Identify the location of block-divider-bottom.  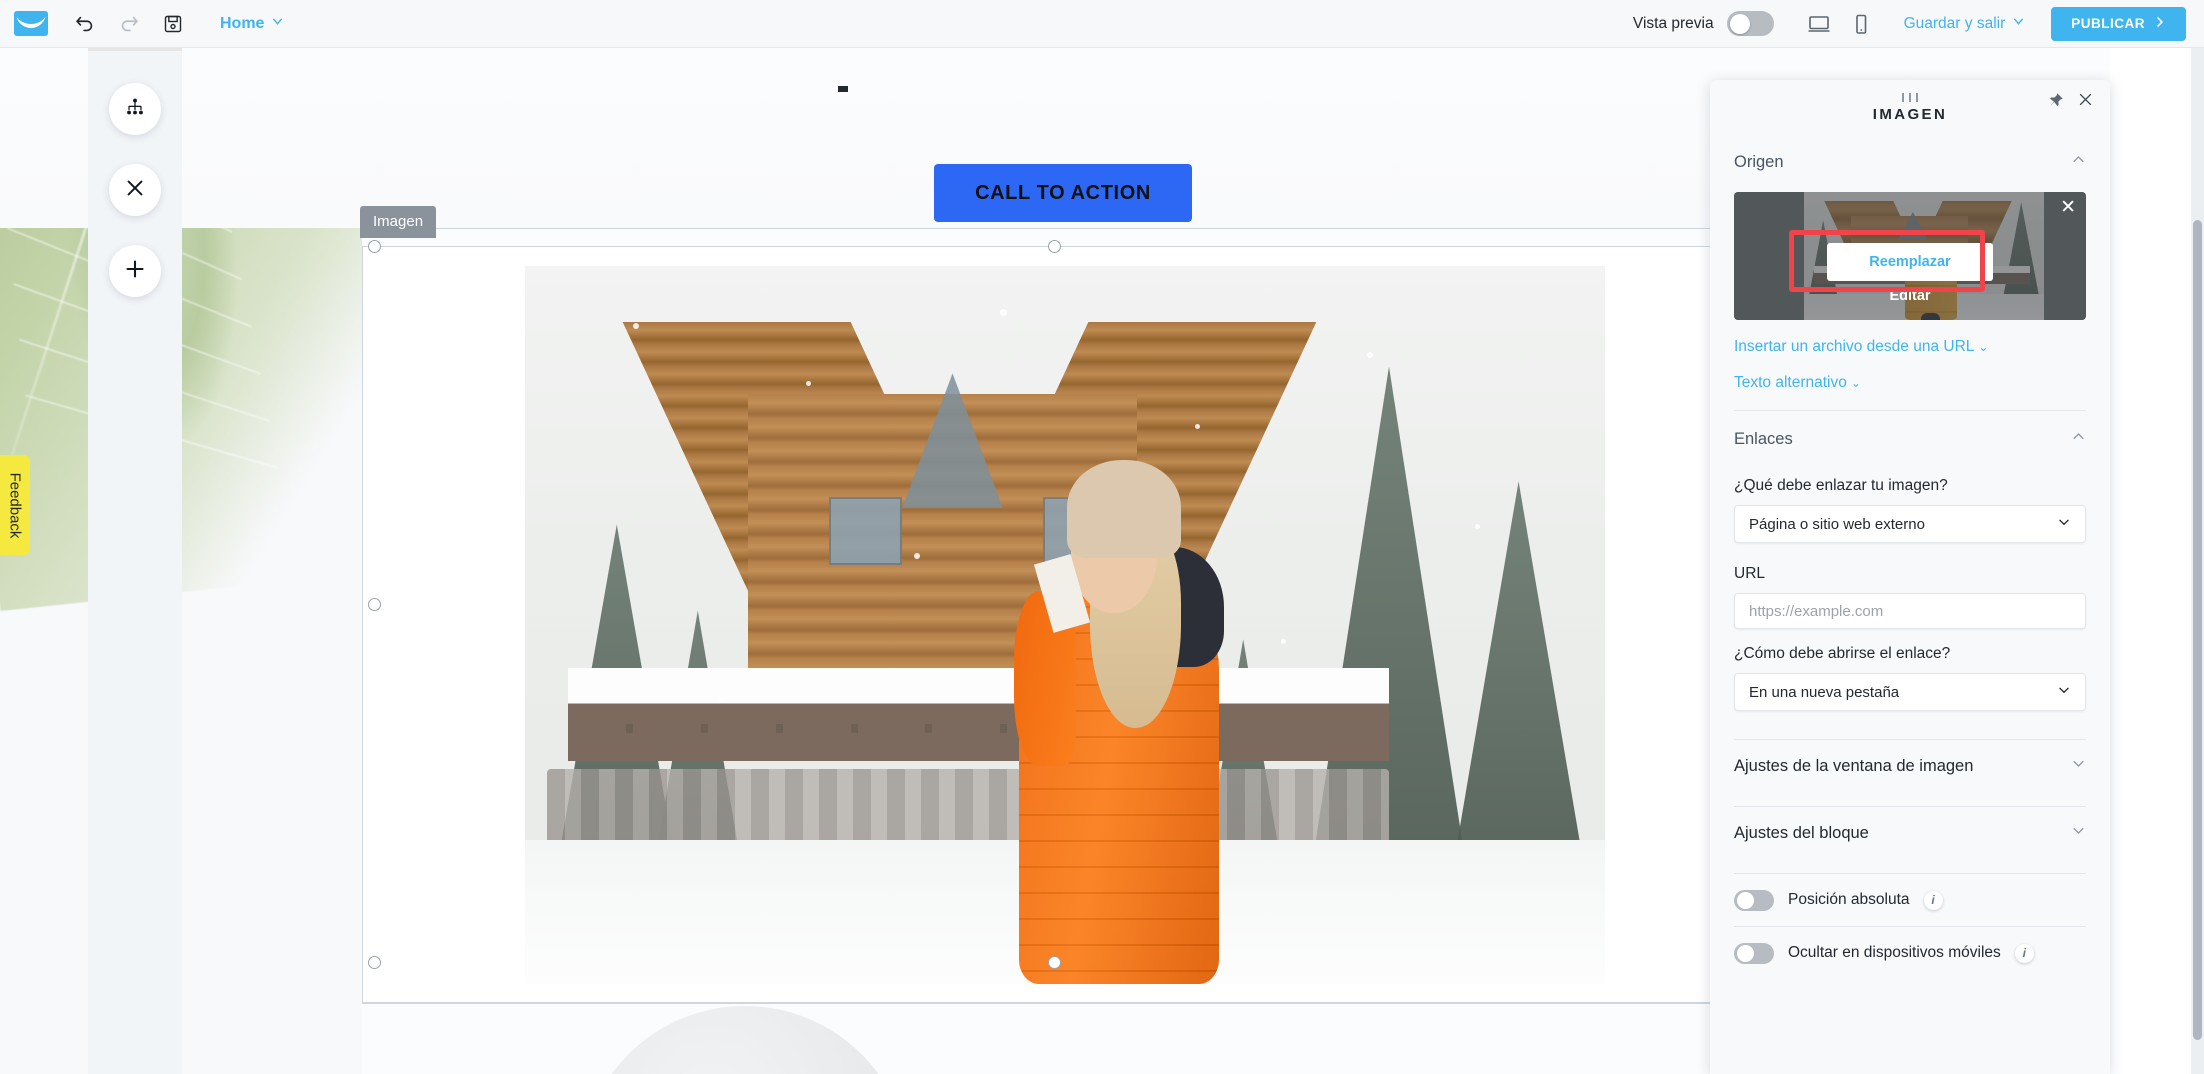
(1053, 1003).